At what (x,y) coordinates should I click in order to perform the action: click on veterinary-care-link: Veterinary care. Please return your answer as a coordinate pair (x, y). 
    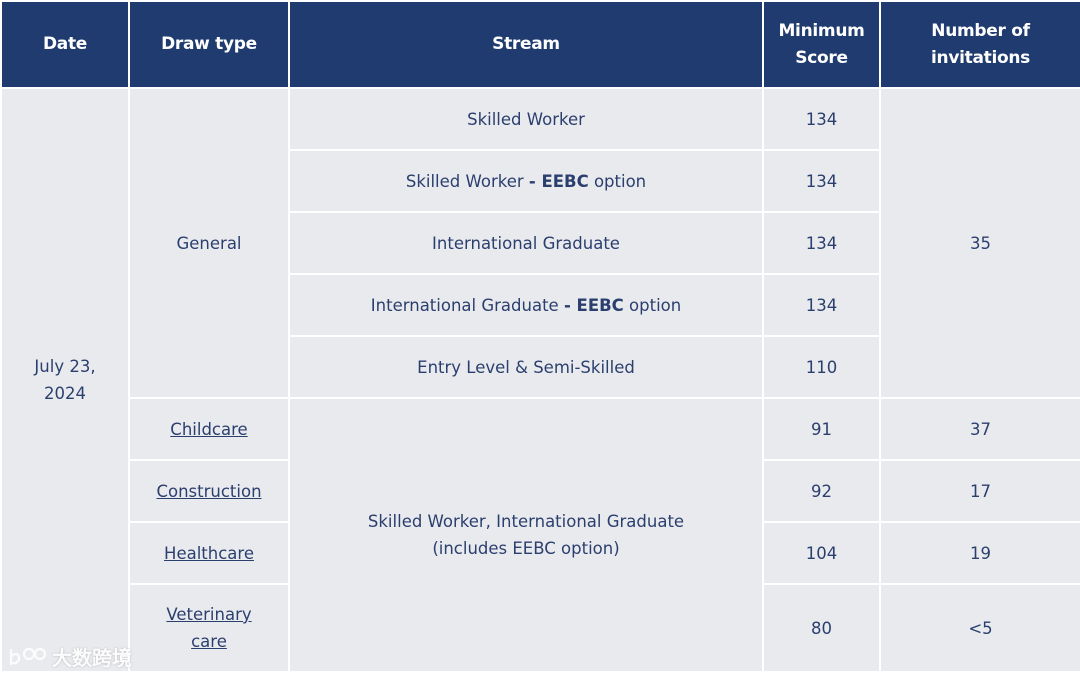
    Looking at the image, I should click on (208, 628).